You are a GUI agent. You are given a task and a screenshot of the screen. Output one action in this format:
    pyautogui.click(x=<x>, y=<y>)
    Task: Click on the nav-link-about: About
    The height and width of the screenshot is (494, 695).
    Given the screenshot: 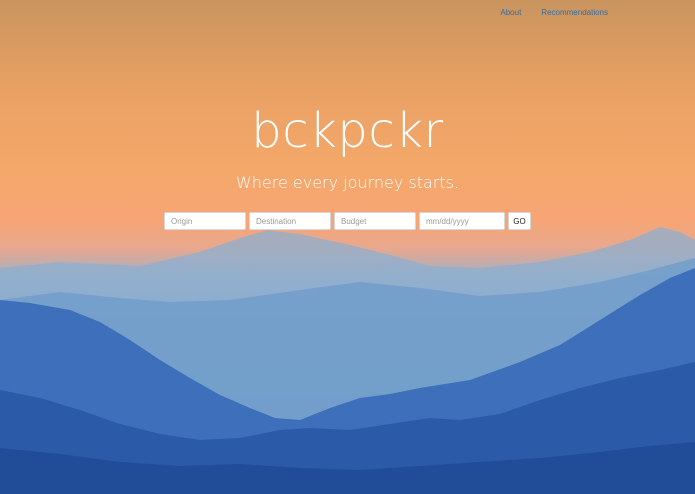 What is the action you would take?
    pyautogui.click(x=510, y=12)
    